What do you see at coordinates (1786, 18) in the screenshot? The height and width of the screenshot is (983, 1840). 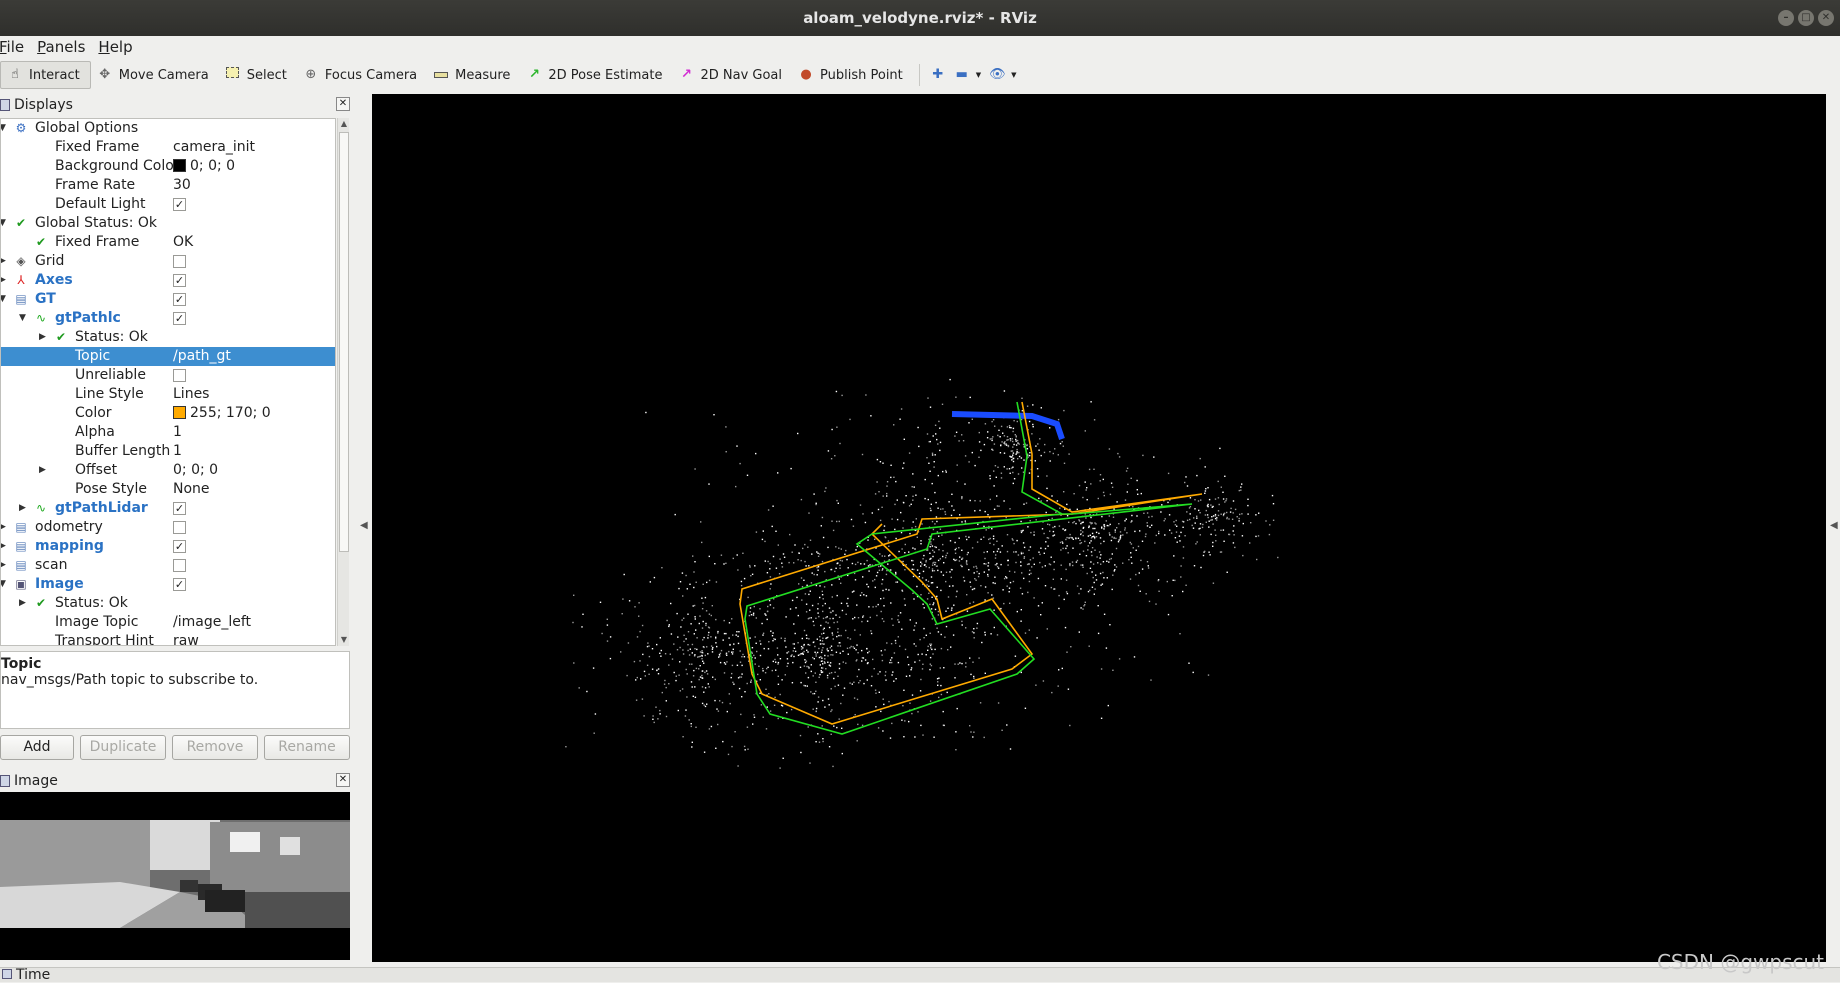 I see `minimize-icon: –` at bounding box center [1786, 18].